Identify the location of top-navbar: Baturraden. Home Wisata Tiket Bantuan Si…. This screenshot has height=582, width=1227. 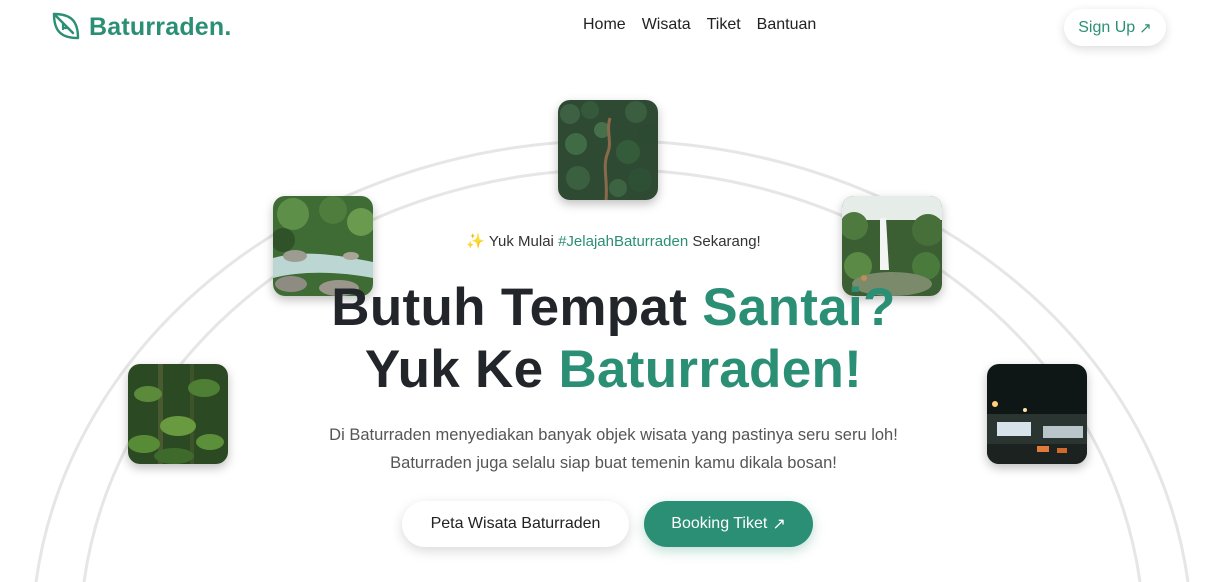
(613, 30).